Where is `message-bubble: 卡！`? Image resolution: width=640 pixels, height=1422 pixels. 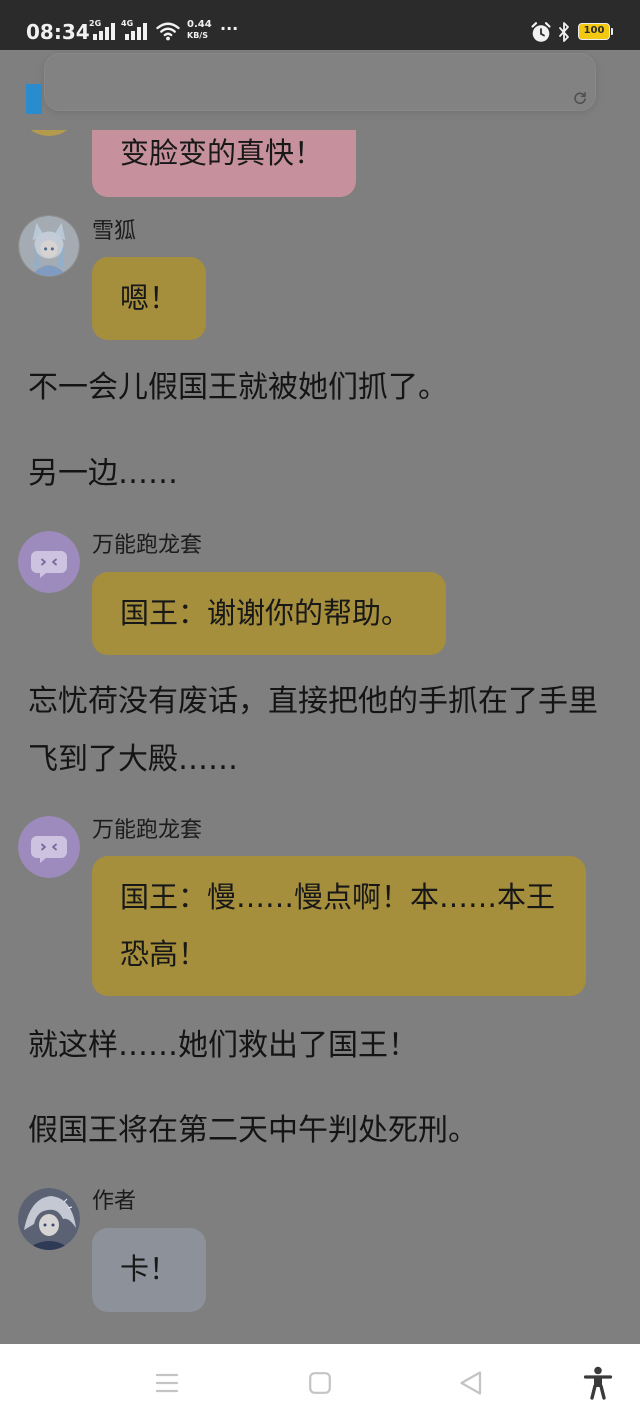
message-bubble: 卡！ is located at coordinates (149, 1270).